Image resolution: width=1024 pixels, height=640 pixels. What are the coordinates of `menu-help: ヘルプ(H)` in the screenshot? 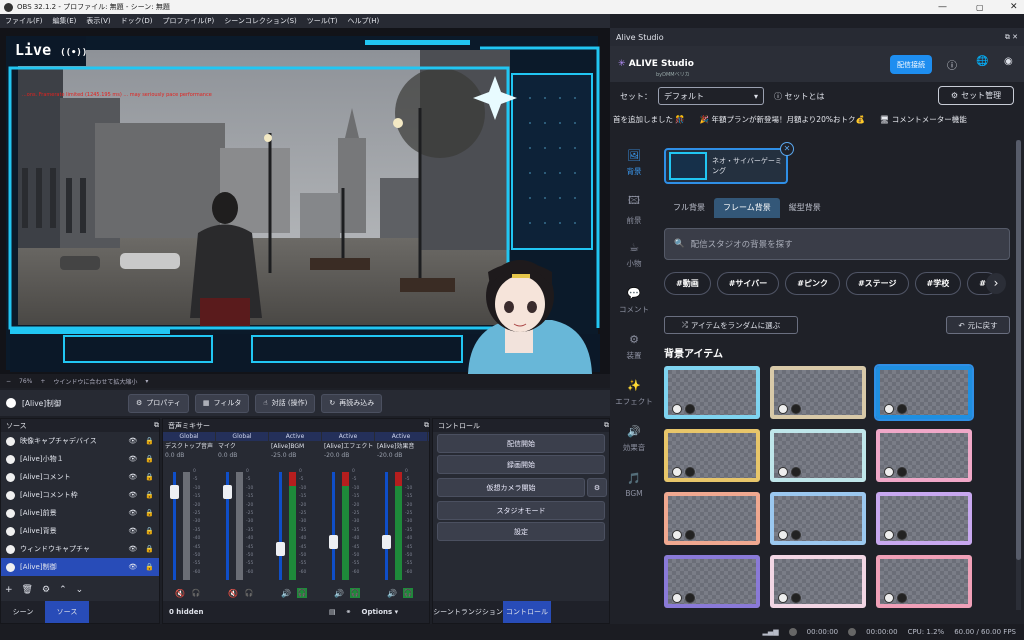 It's located at (364, 21).